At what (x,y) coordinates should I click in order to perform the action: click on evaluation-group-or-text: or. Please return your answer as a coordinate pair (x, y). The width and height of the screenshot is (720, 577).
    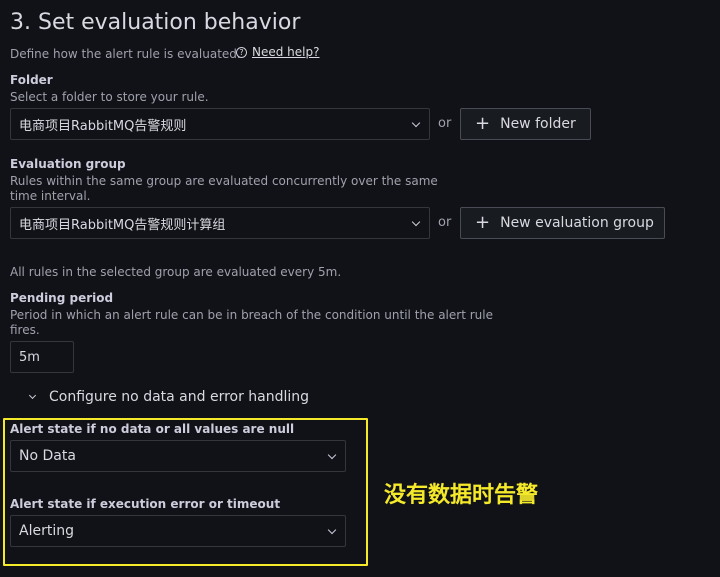
    Looking at the image, I should click on (445, 222).